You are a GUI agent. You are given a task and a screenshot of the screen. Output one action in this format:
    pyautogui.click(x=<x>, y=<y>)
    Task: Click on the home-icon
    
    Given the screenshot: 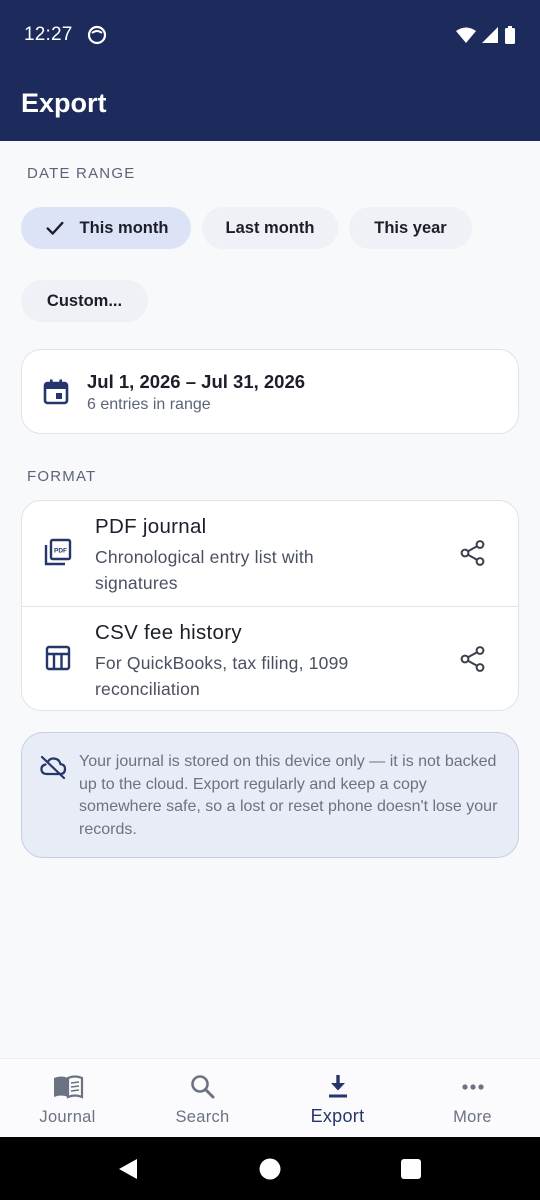 What is the action you would take?
    pyautogui.click(x=270, y=1169)
    